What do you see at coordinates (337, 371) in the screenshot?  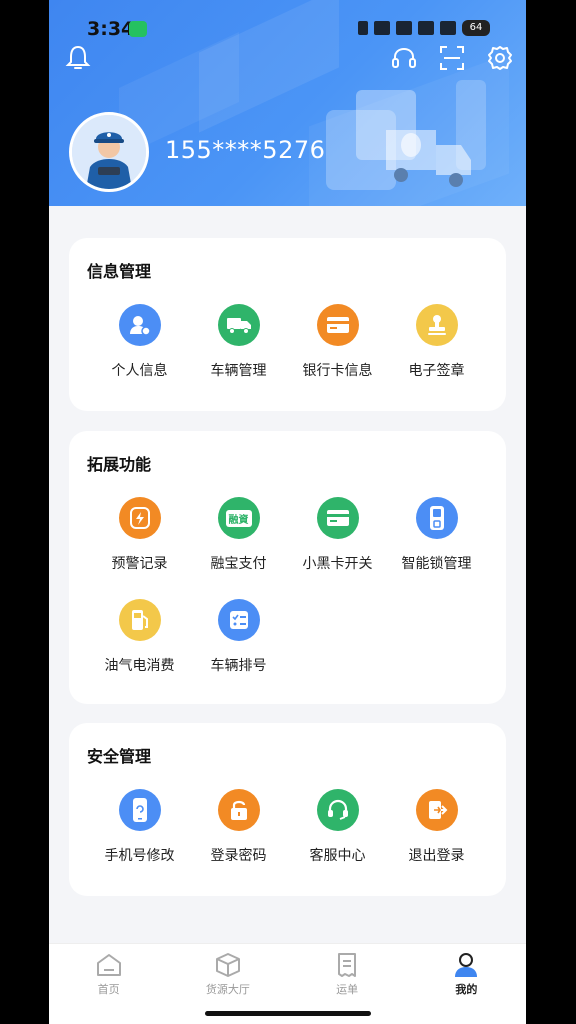 I see `item-label: 银行卡信息` at bounding box center [337, 371].